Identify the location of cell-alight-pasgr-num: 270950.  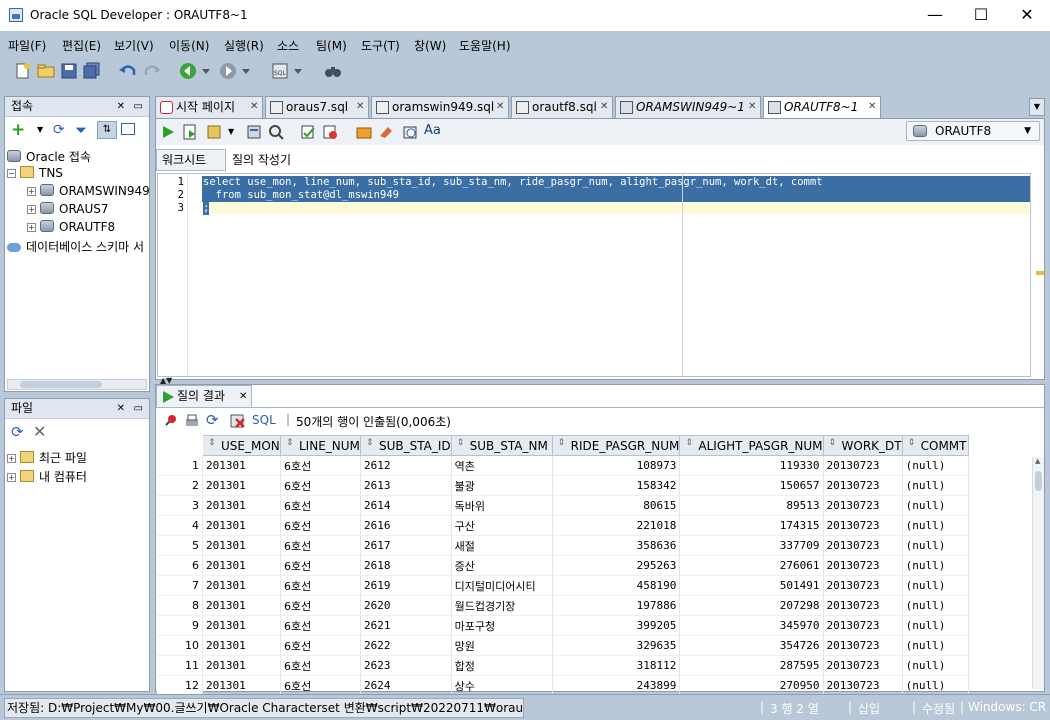
(751, 685).